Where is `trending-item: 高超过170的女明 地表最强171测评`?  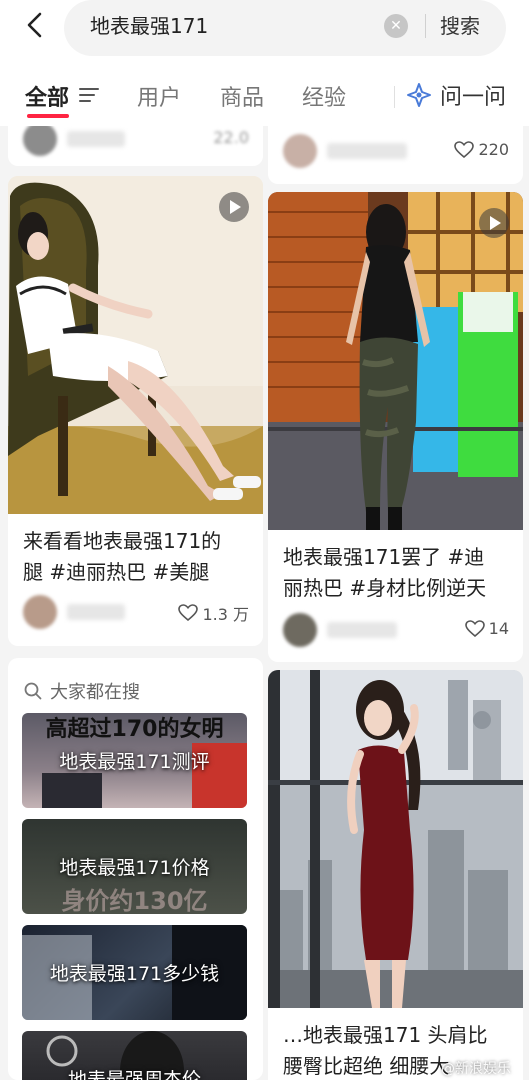
trending-item: 高超过170的女明 地表最强171测评 is located at coordinates (134, 760).